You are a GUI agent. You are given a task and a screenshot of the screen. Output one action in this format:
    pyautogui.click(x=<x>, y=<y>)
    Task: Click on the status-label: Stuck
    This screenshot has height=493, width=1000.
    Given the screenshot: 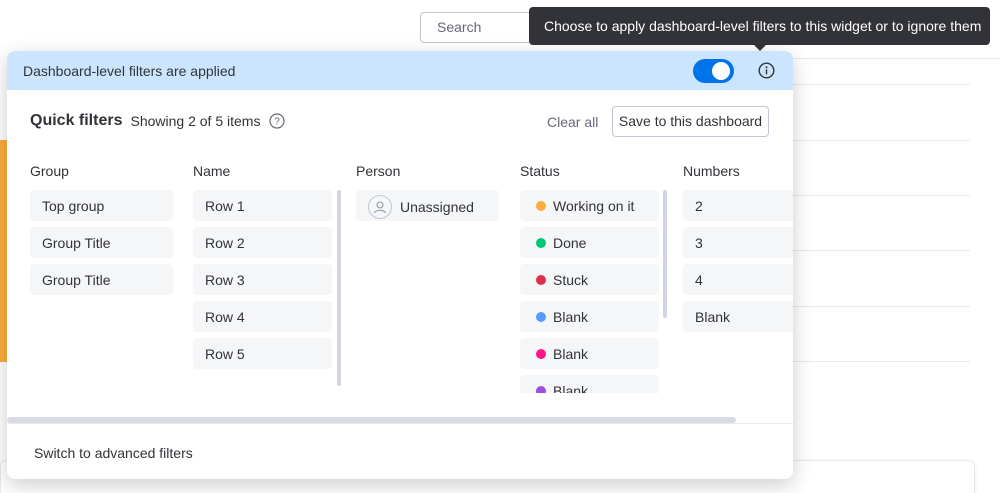 What is the action you would take?
    pyautogui.click(x=571, y=280)
    